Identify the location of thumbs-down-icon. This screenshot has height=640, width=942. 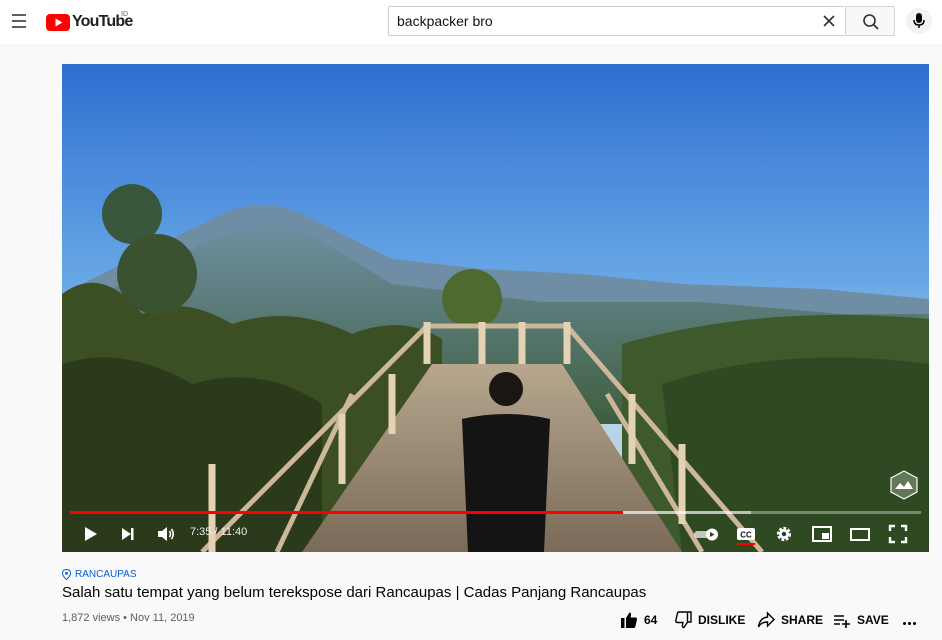
(683, 620).